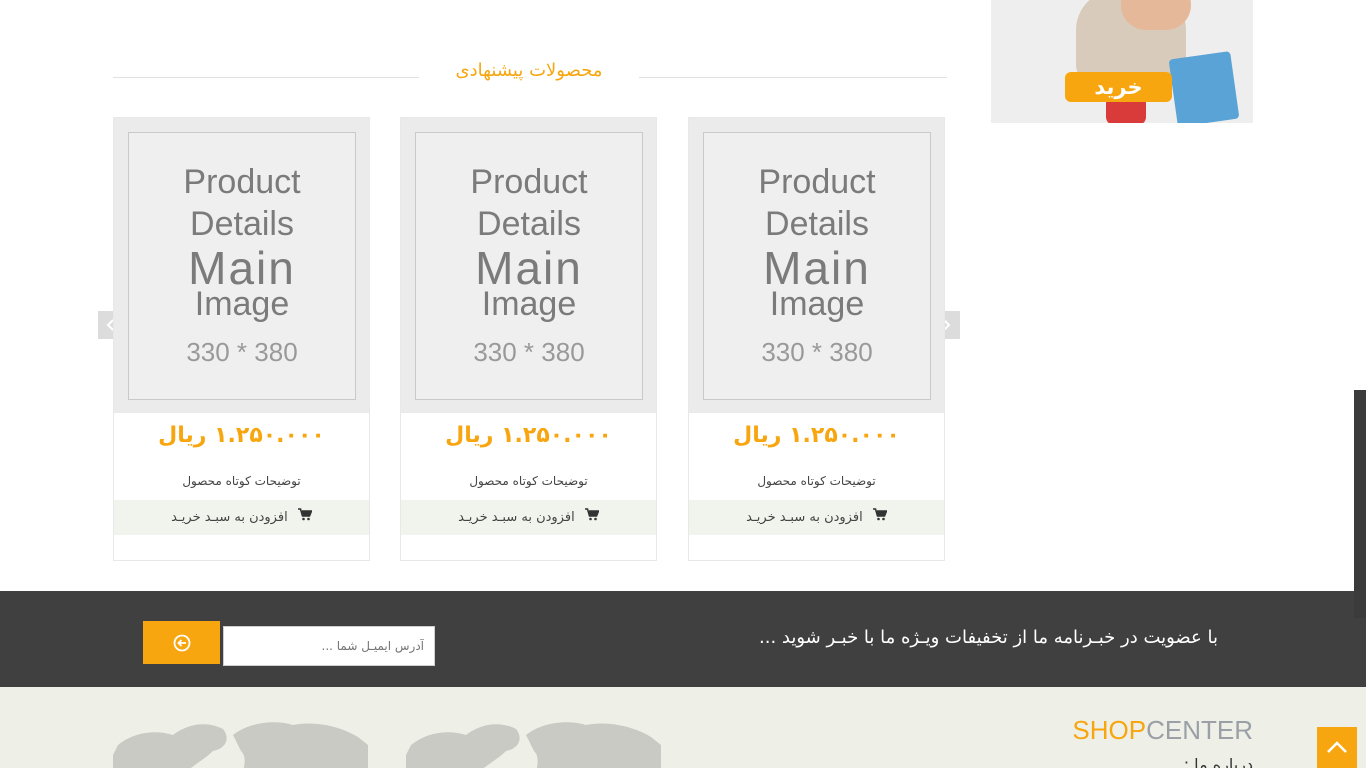  Describe the element at coordinates (1118, 87) in the screenshot. I see `banner-buy-button: خرید` at that location.